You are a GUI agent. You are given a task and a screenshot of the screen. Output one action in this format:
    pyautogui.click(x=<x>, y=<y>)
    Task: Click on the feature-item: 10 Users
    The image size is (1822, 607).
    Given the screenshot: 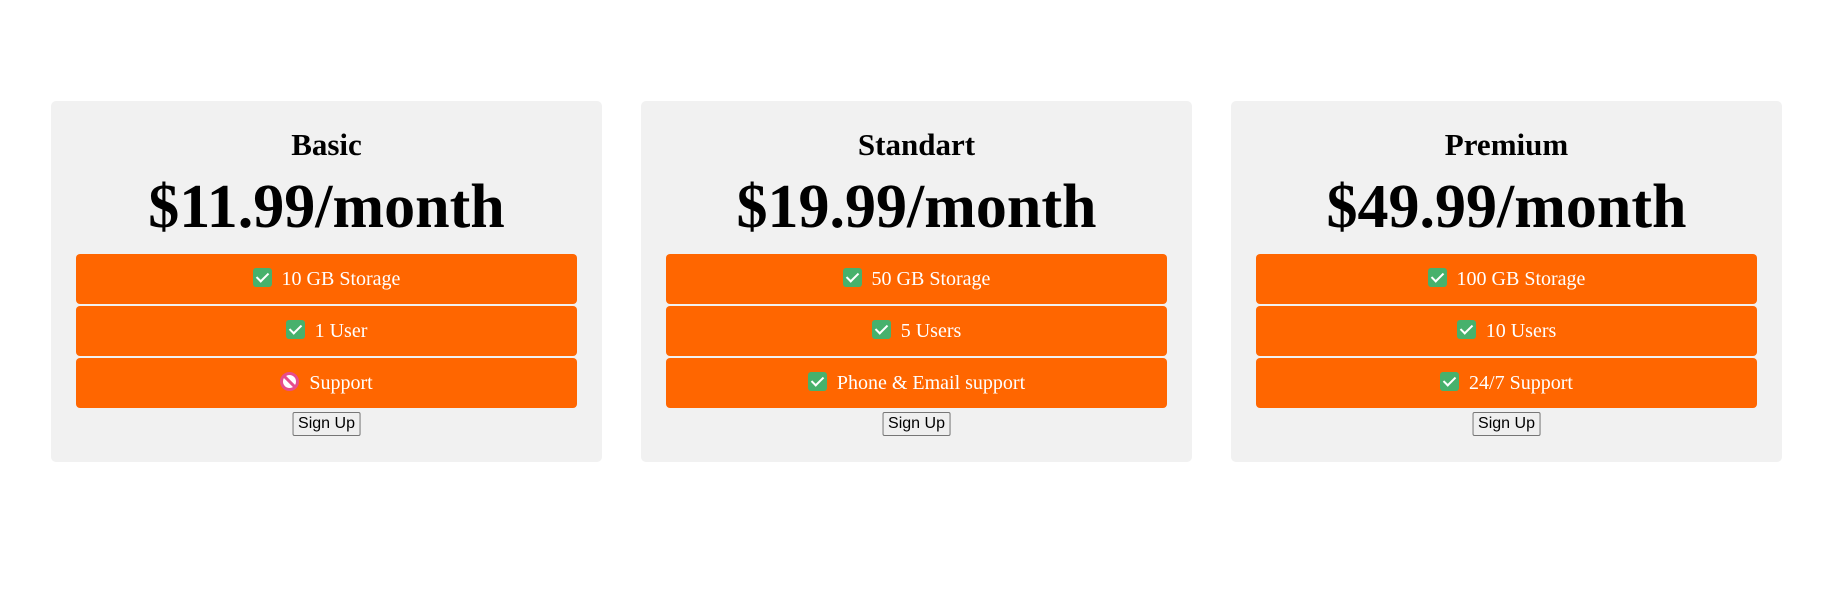 What is the action you would take?
    pyautogui.click(x=1506, y=331)
    